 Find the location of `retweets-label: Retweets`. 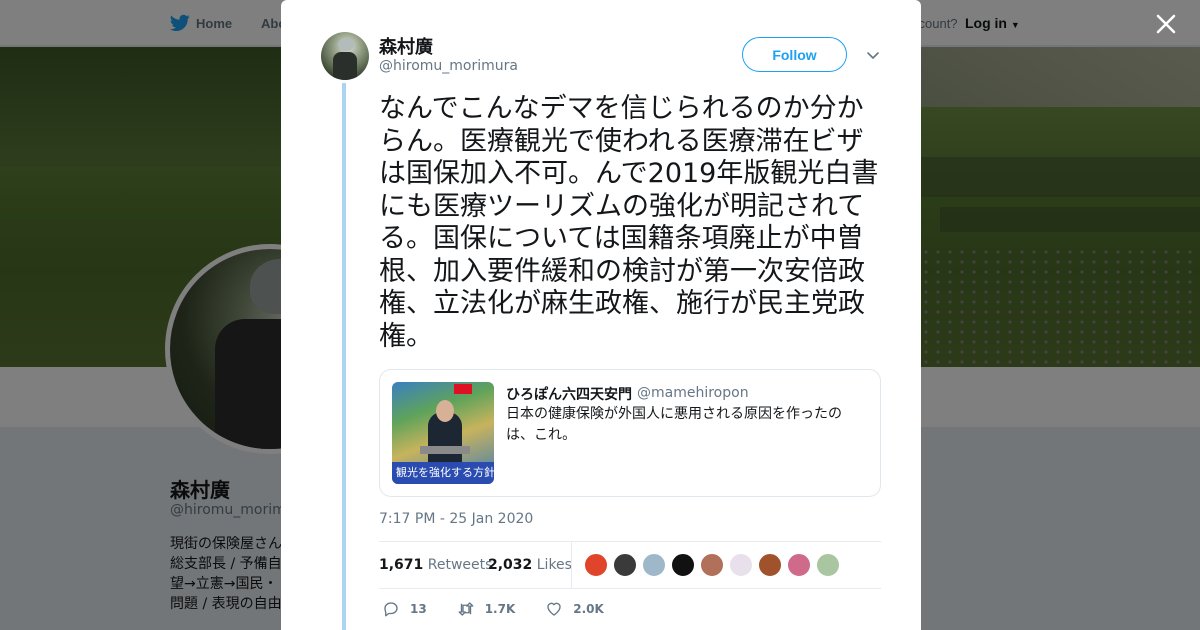

retweets-label: Retweets is located at coordinates (460, 565).